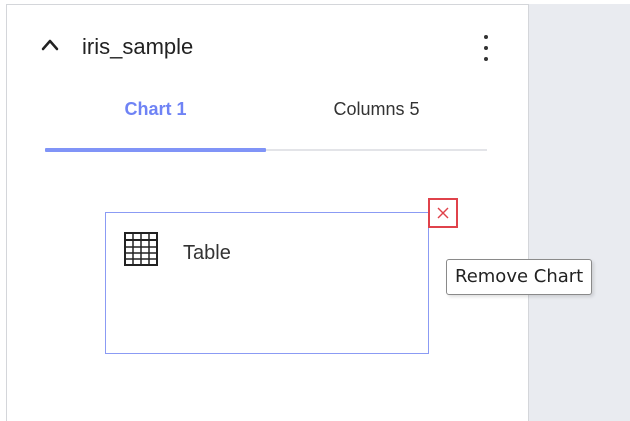 The width and height of the screenshot is (630, 421). I want to click on chart-type-label: Table, so click(207, 253).